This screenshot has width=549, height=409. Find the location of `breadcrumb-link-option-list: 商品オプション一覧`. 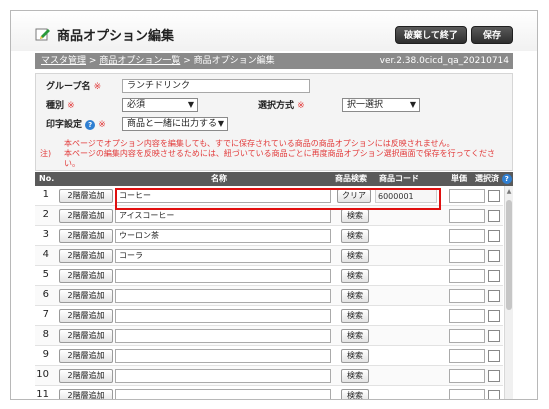

breadcrumb-link-option-list: 商品オプション一覧 is located at coordinates (139, 61).